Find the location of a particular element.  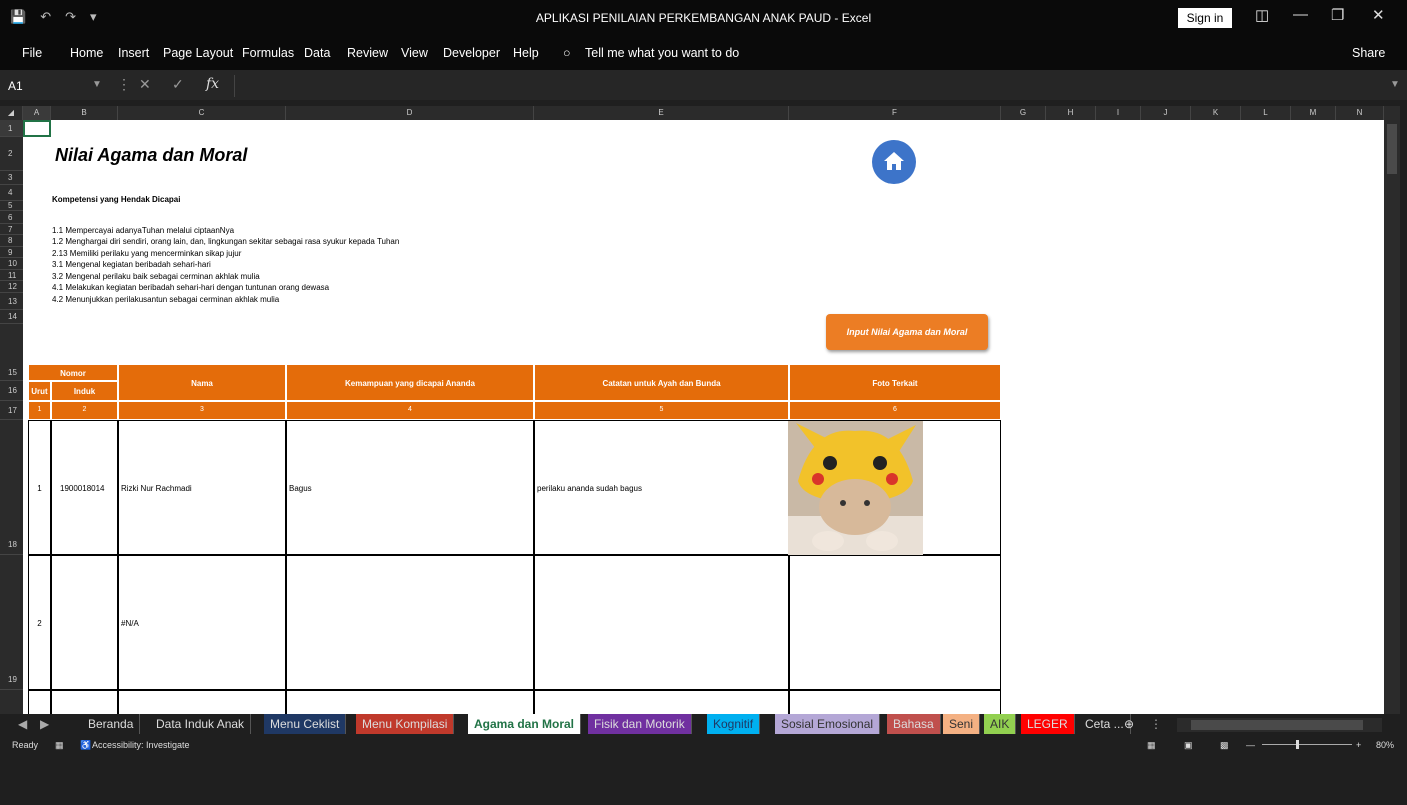

select-all-corner: ◢ is located at coordinates (11, 113).